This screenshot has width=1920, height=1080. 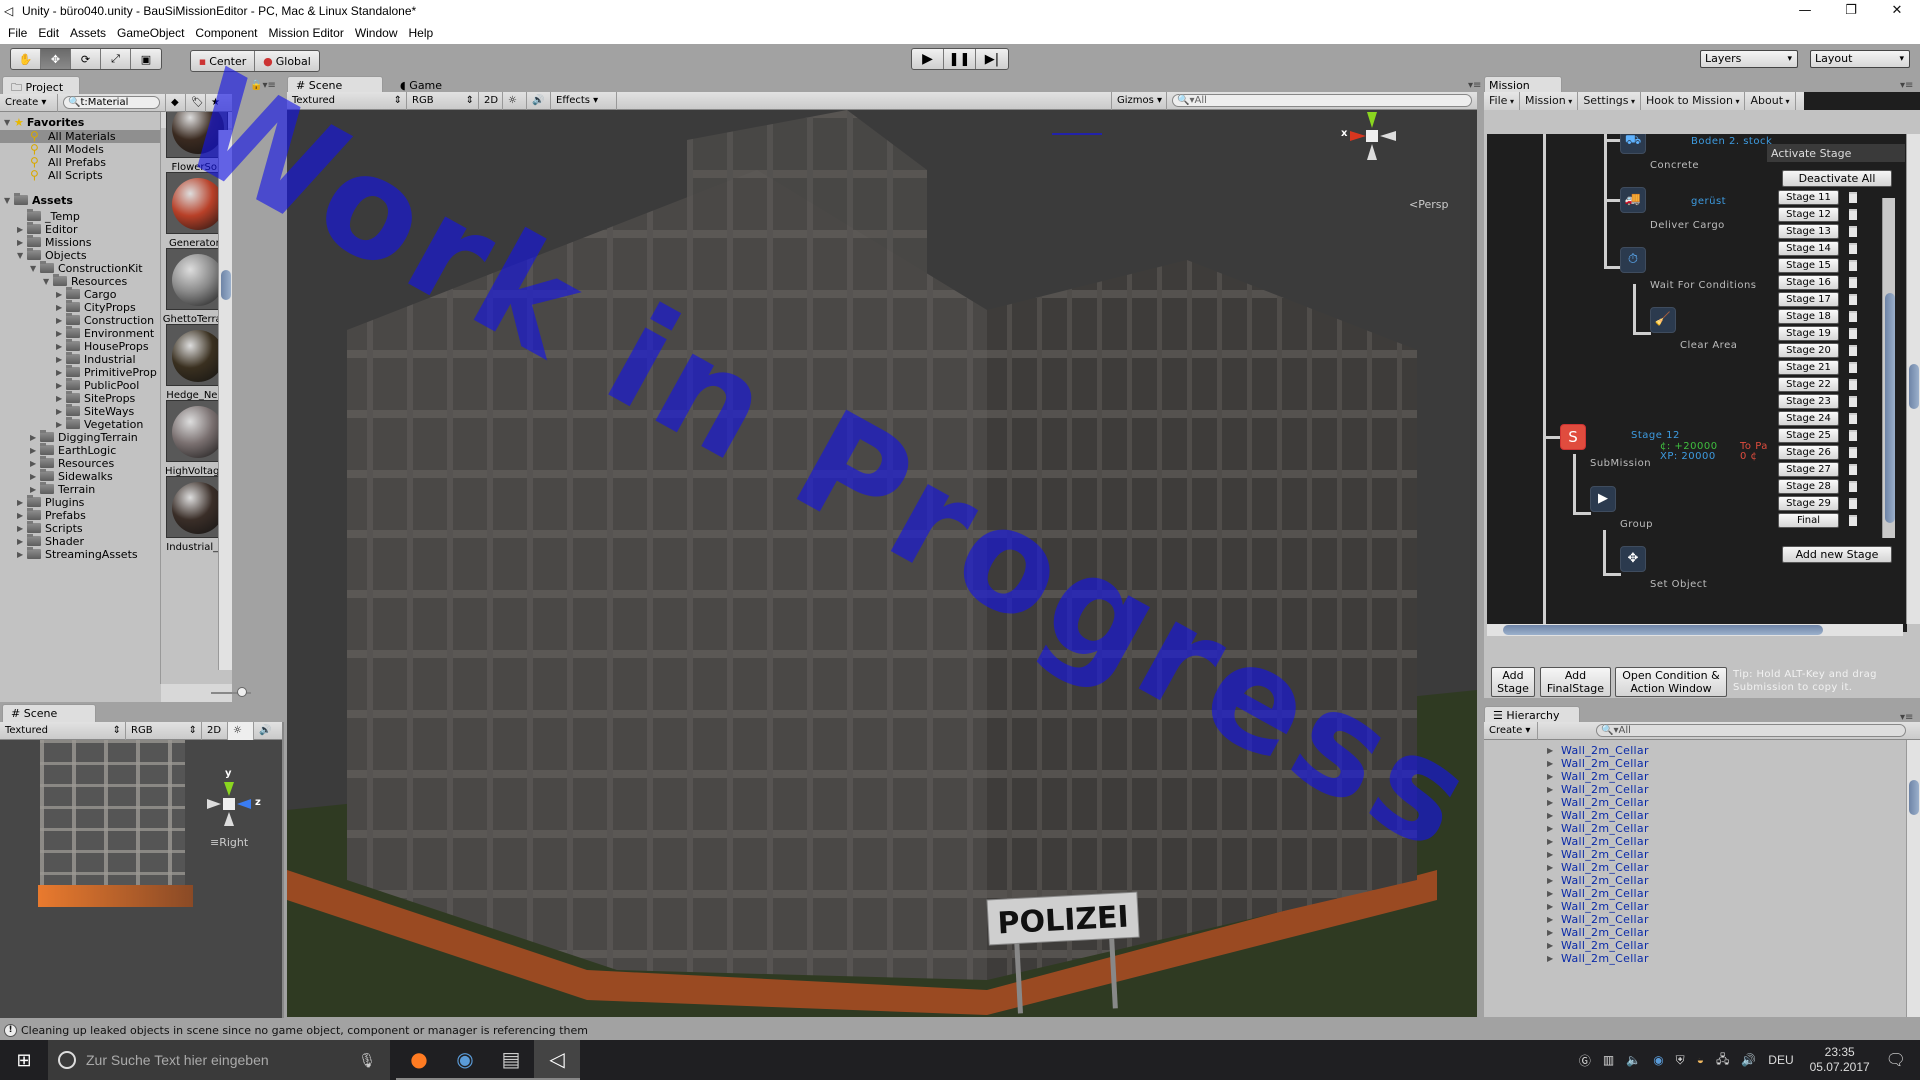 I want to click on stage-button: Stage 13, so click(x=1808, y=231).